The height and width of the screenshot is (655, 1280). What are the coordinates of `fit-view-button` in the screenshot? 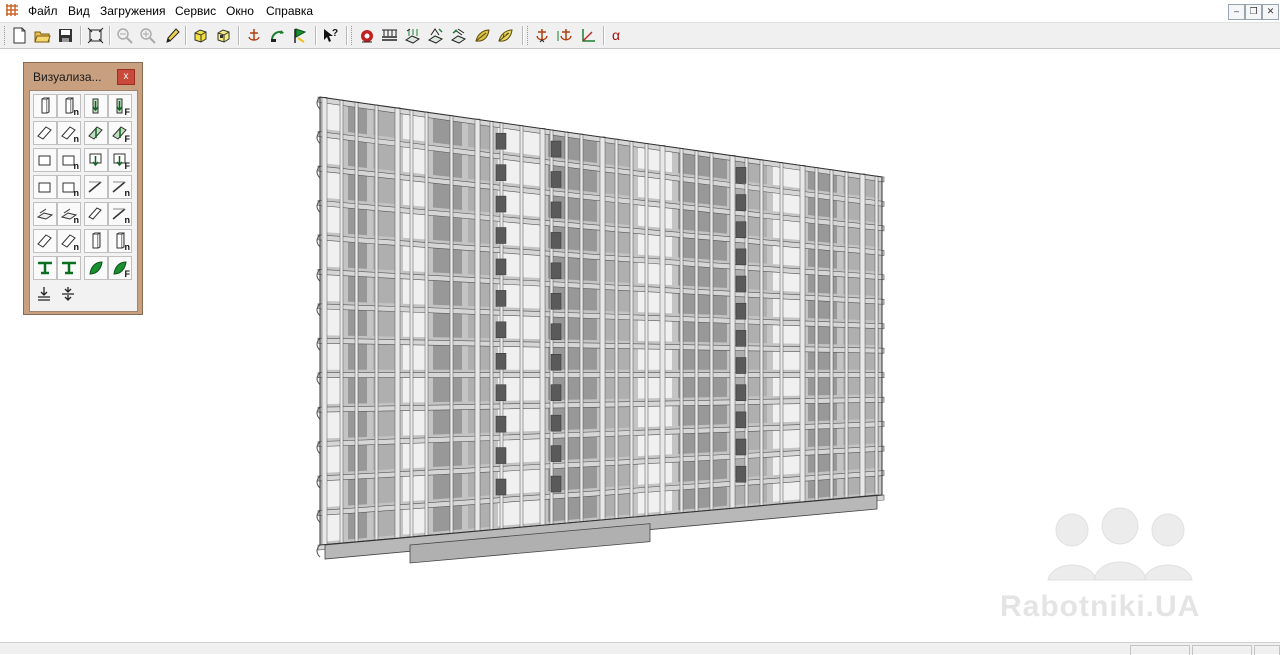 It's located at (95, 35).